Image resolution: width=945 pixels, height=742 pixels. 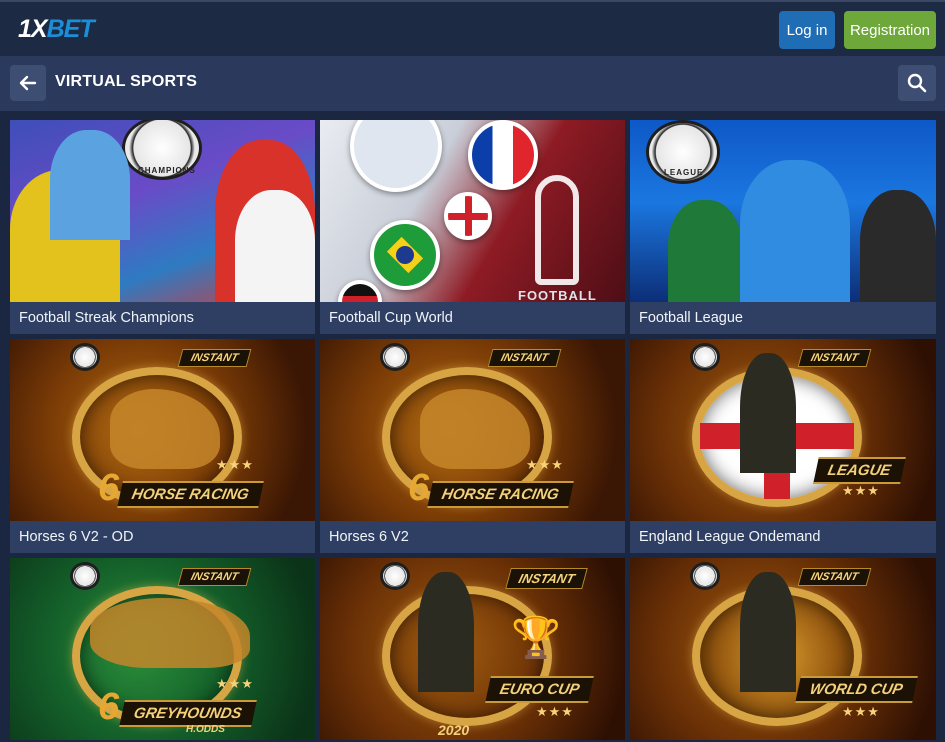 I want to click on art-title: GREYHOUNDS, so click(x=188, y=713).